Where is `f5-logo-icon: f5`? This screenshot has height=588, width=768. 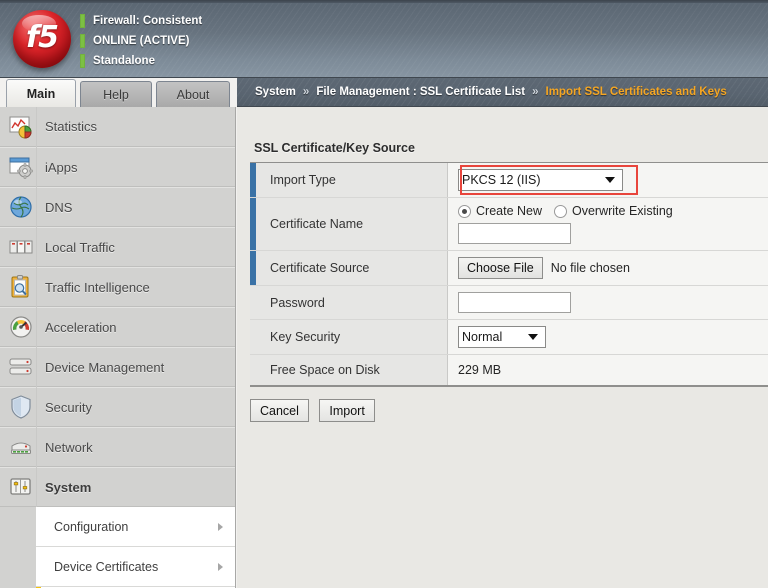 f5-logo-icon: f5 is located at coordinates (43, 38).